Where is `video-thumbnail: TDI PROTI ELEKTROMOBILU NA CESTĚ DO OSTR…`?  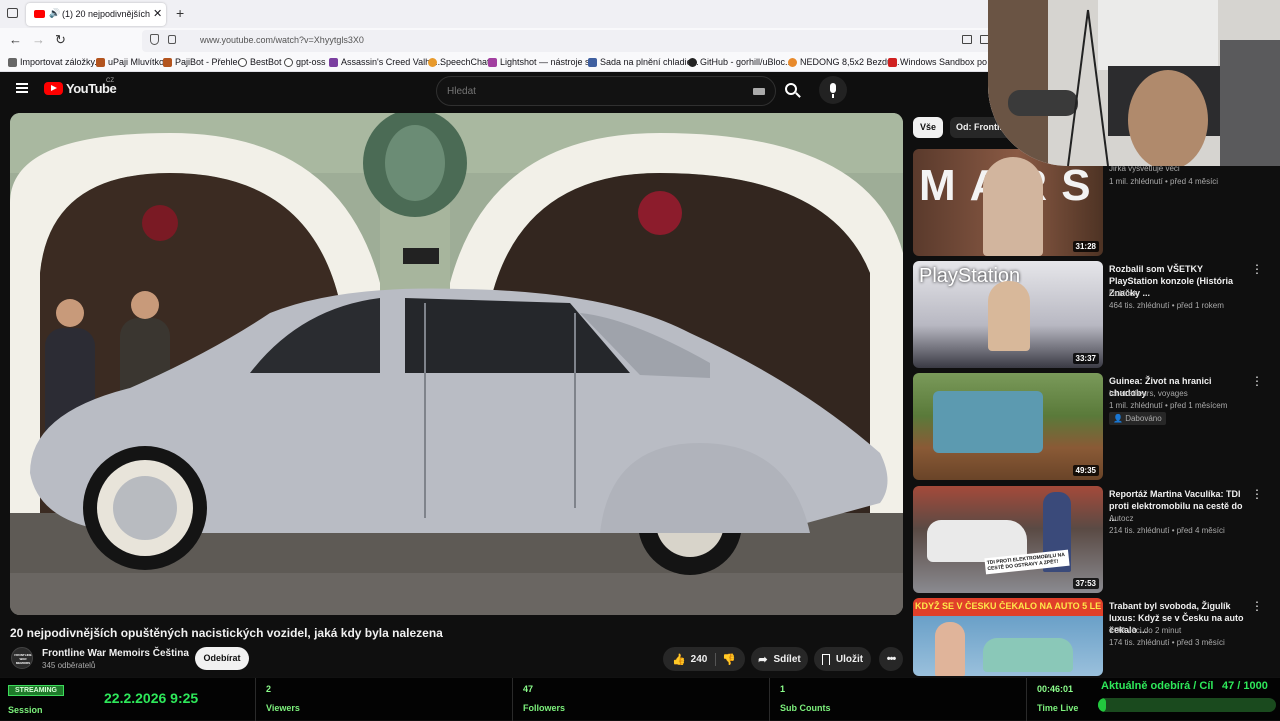 video-thumbnail: TDI PROTI ELEKTROMOBILU NA CESTĚ DO OSTR… is located at coordinates (1008, 539).